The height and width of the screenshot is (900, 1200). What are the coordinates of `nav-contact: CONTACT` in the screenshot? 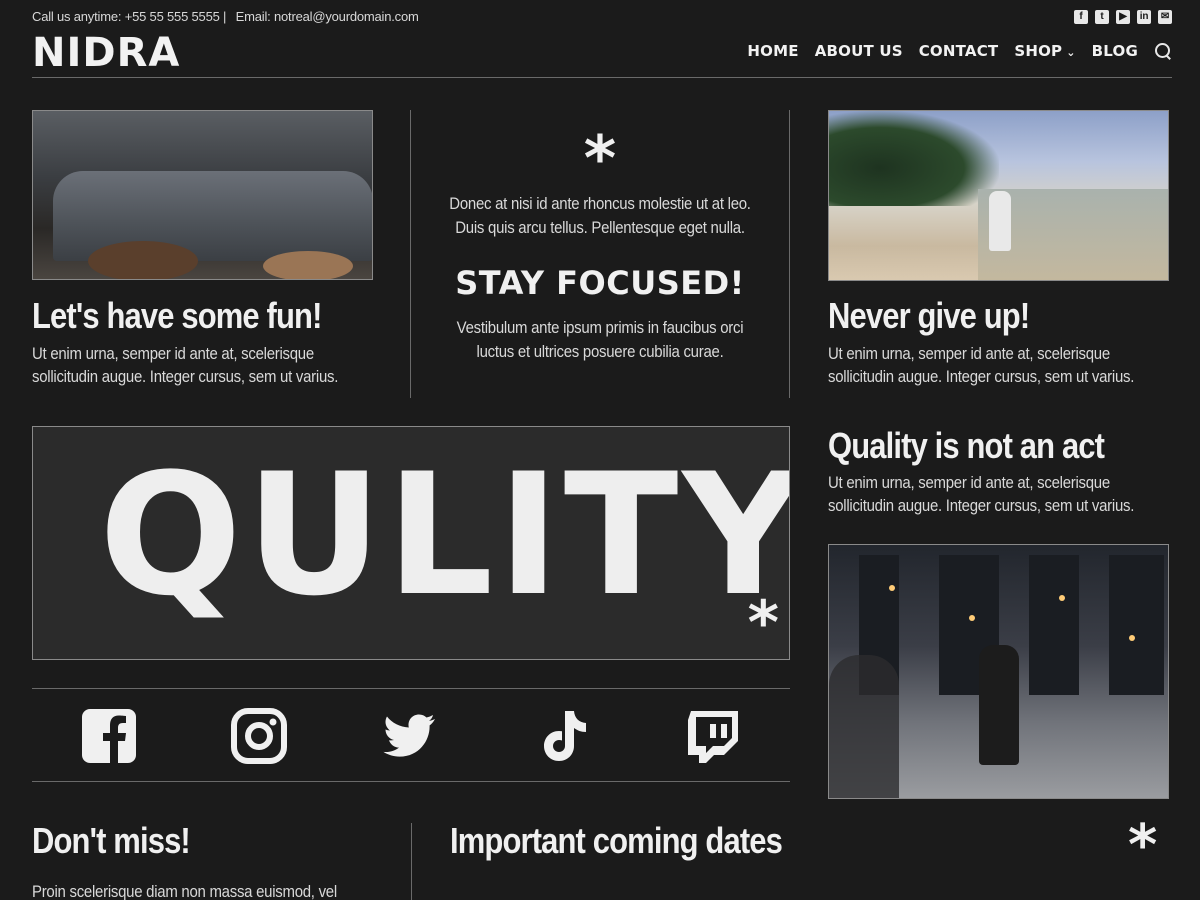 It's located at (959, 51).